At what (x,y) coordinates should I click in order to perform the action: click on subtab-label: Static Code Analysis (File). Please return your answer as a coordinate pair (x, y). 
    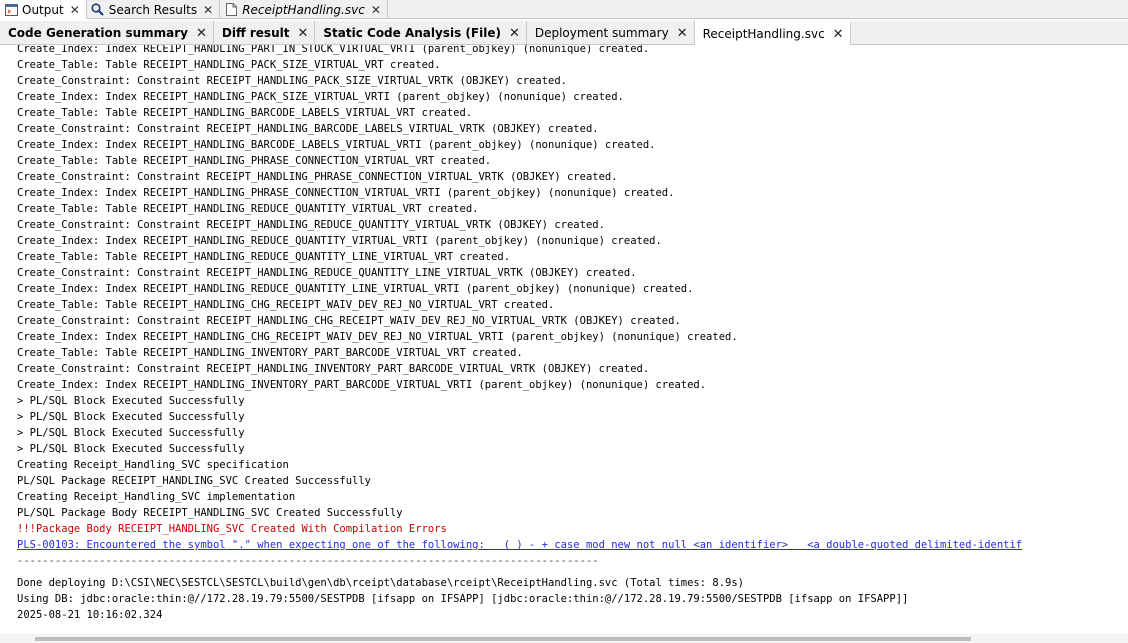
    Looking at the image, I should click on (412, 33).